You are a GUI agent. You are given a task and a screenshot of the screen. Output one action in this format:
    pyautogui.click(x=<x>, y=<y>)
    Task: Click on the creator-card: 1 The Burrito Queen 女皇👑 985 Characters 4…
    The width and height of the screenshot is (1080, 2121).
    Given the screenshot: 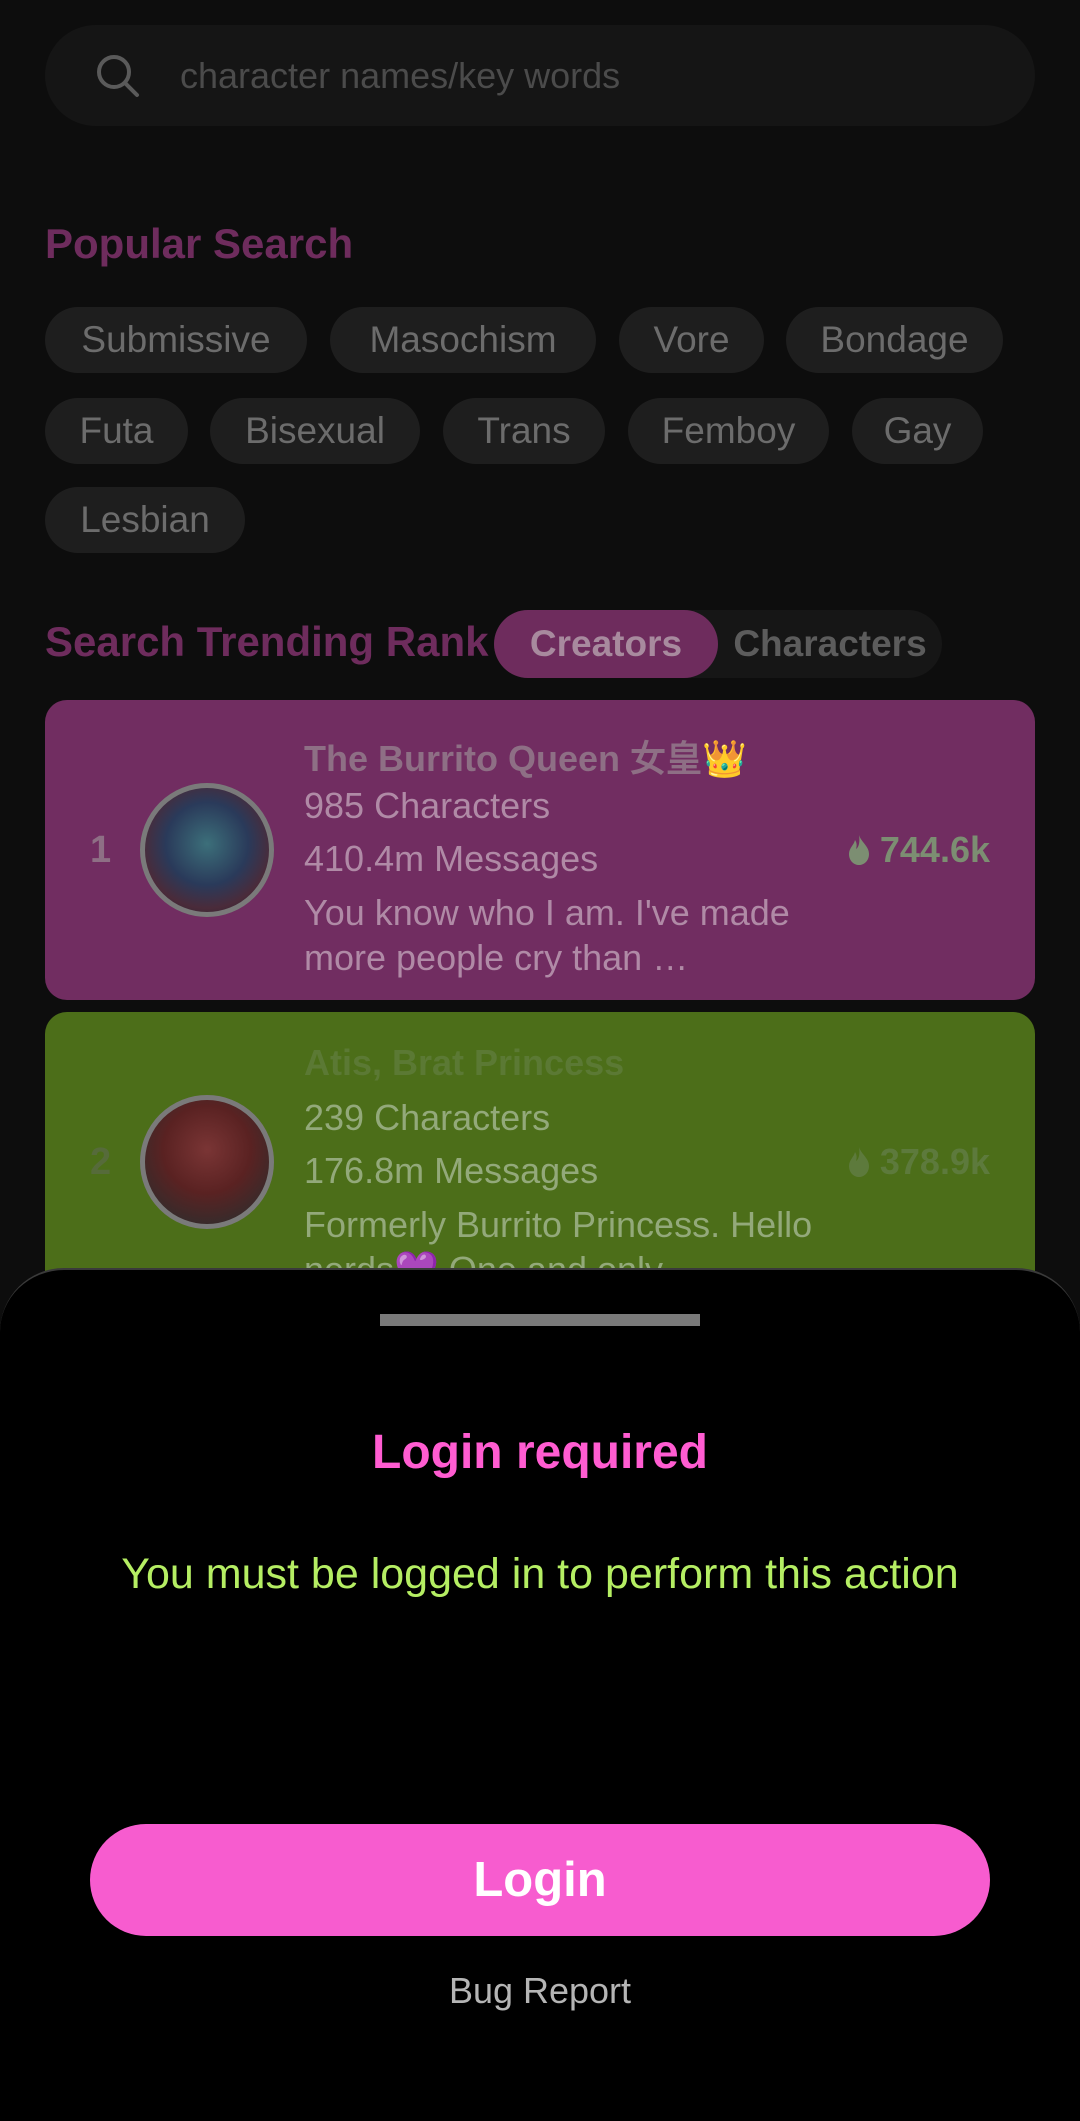 What is the action you would take?
    pyautogui.click(x=540, y=850)
    